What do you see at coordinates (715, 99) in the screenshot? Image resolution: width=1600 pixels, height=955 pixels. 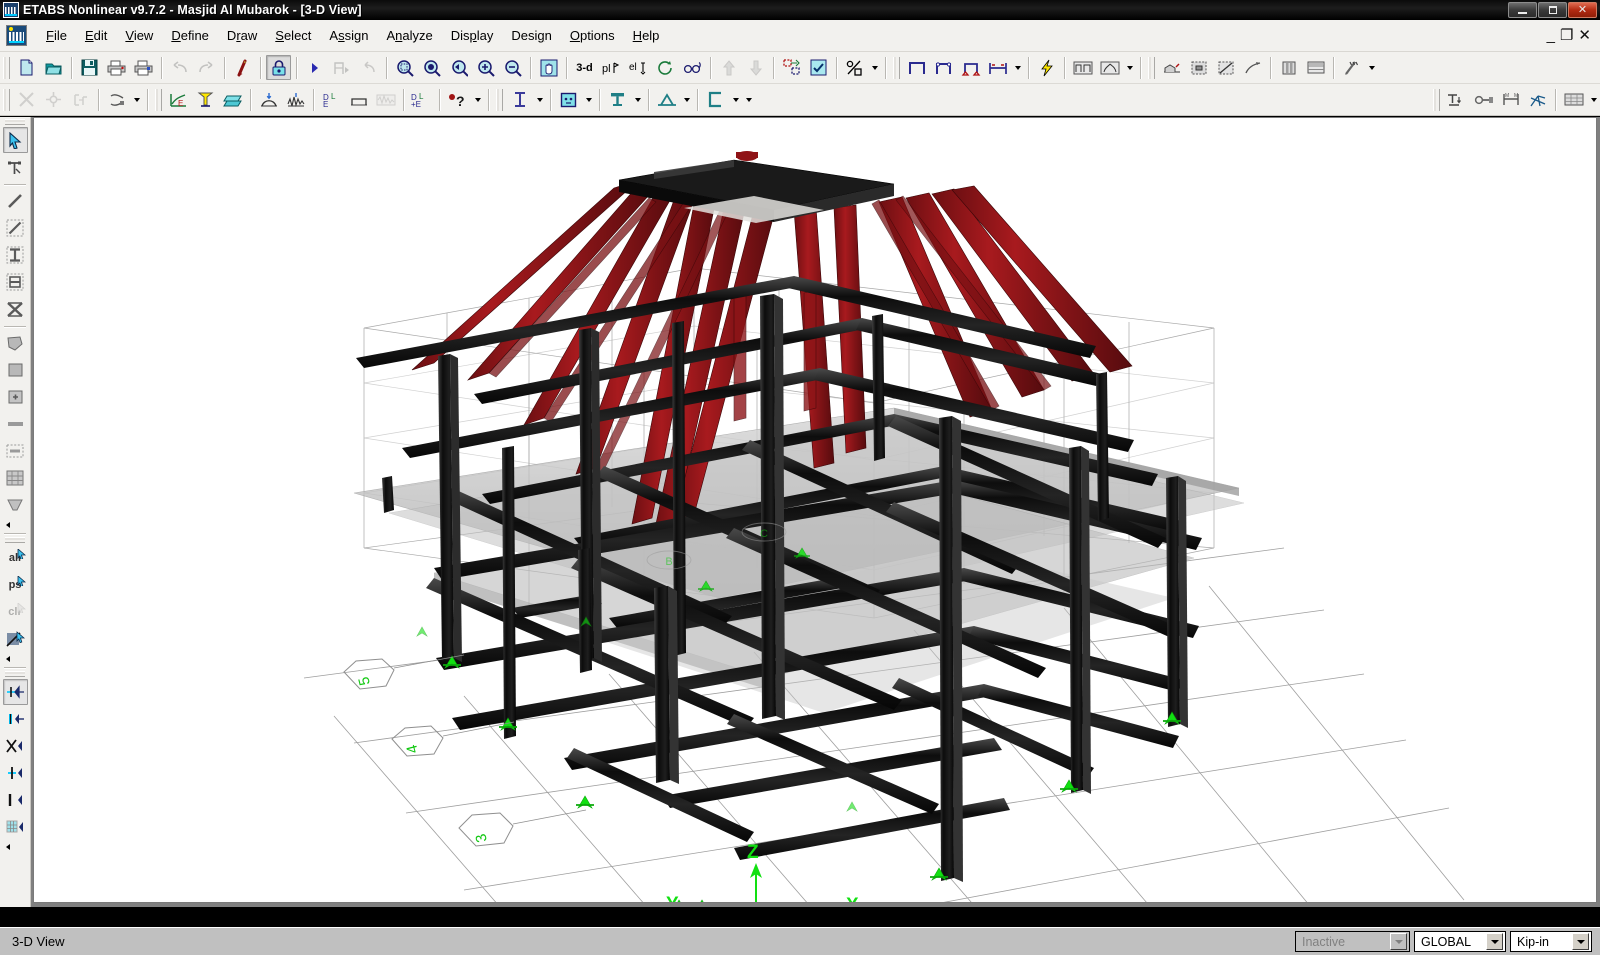 I see `column-design-icon` at bounding box center [715, 99].